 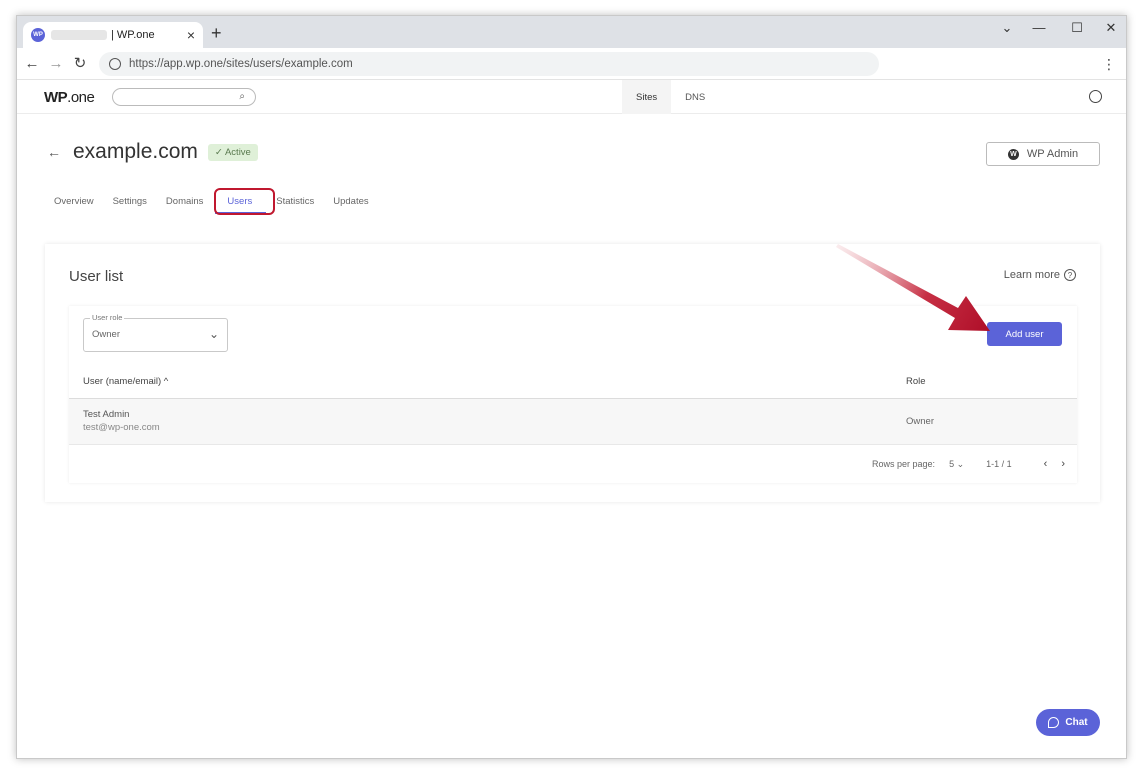 I want to click on tab-close-icon: ×, so click(x=191, y=35).